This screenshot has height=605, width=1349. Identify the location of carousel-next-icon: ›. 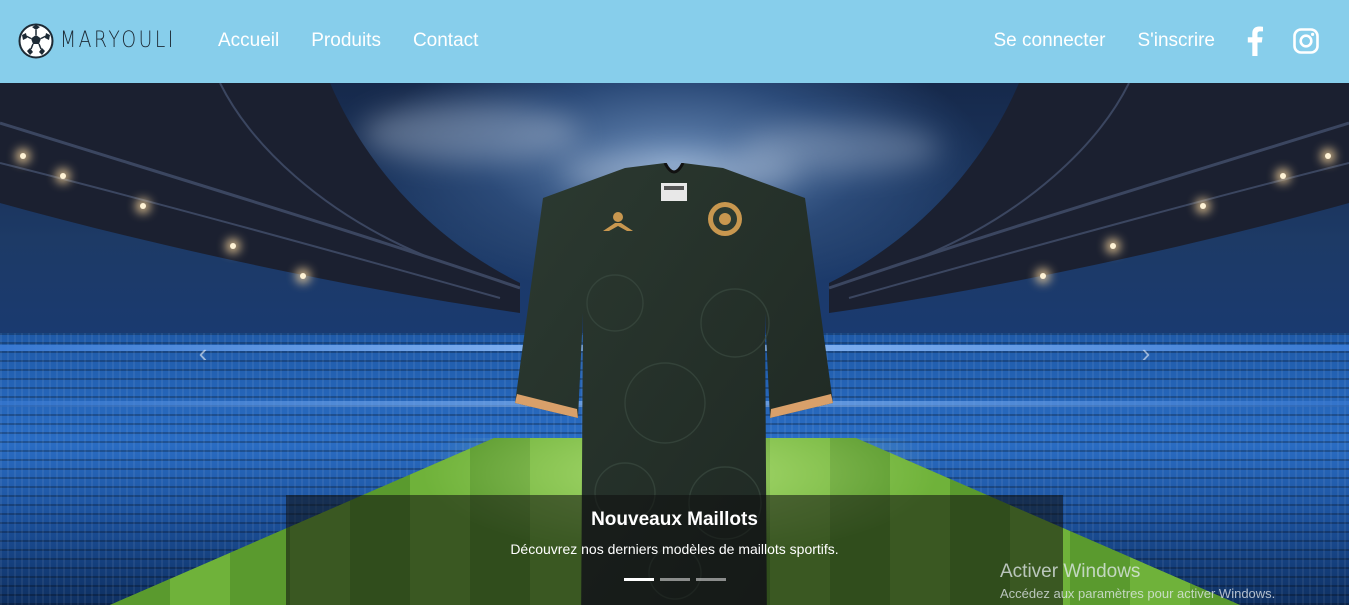
(1146, 353).